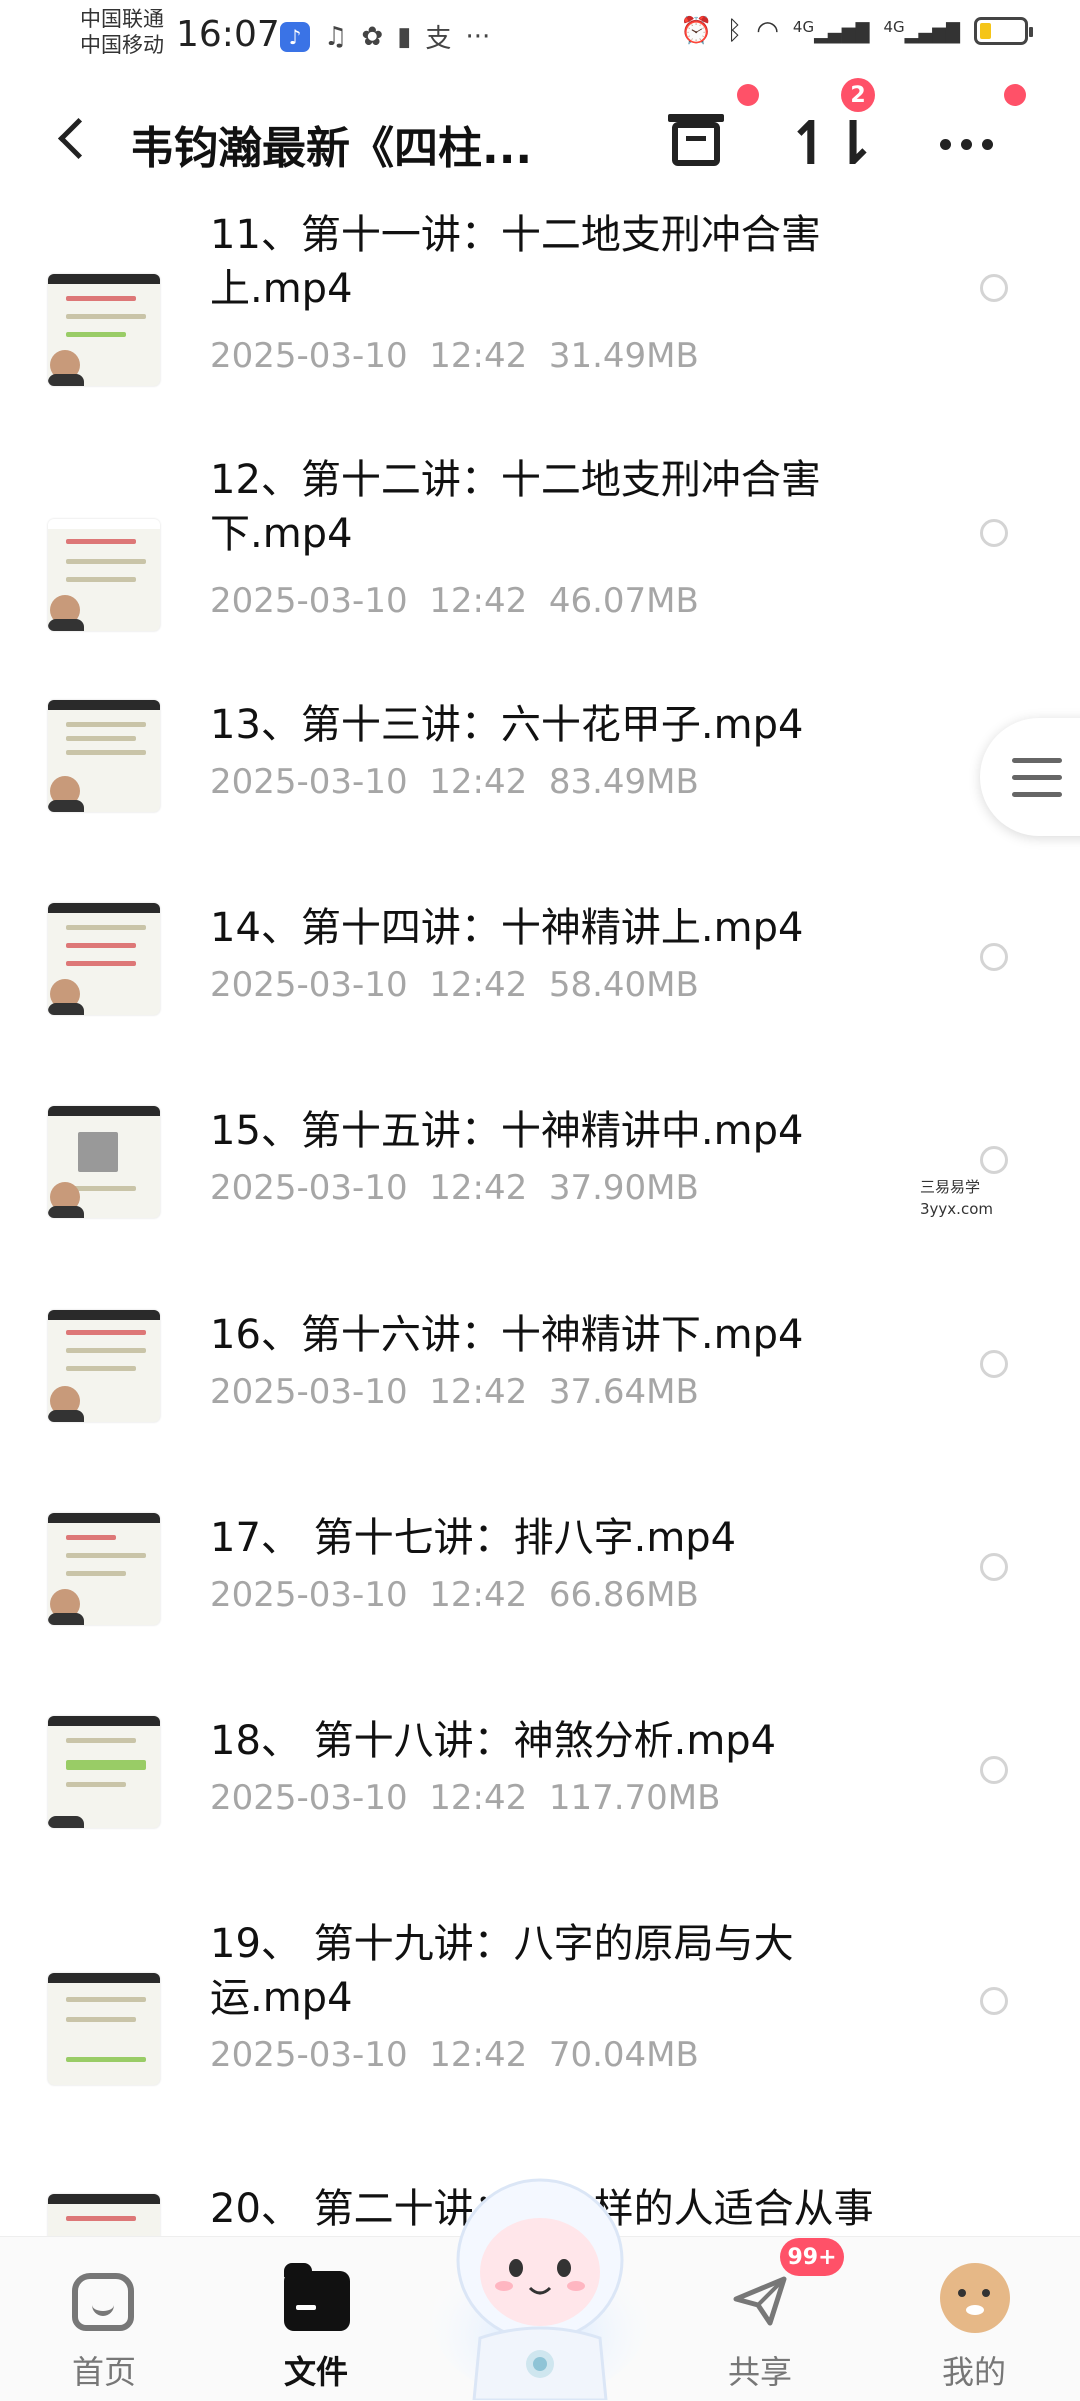 This screenshot has height=2401, width=1080. I want to click on file-name: 17、 第十七讲：排八字.mp4, so click(473, 1538).